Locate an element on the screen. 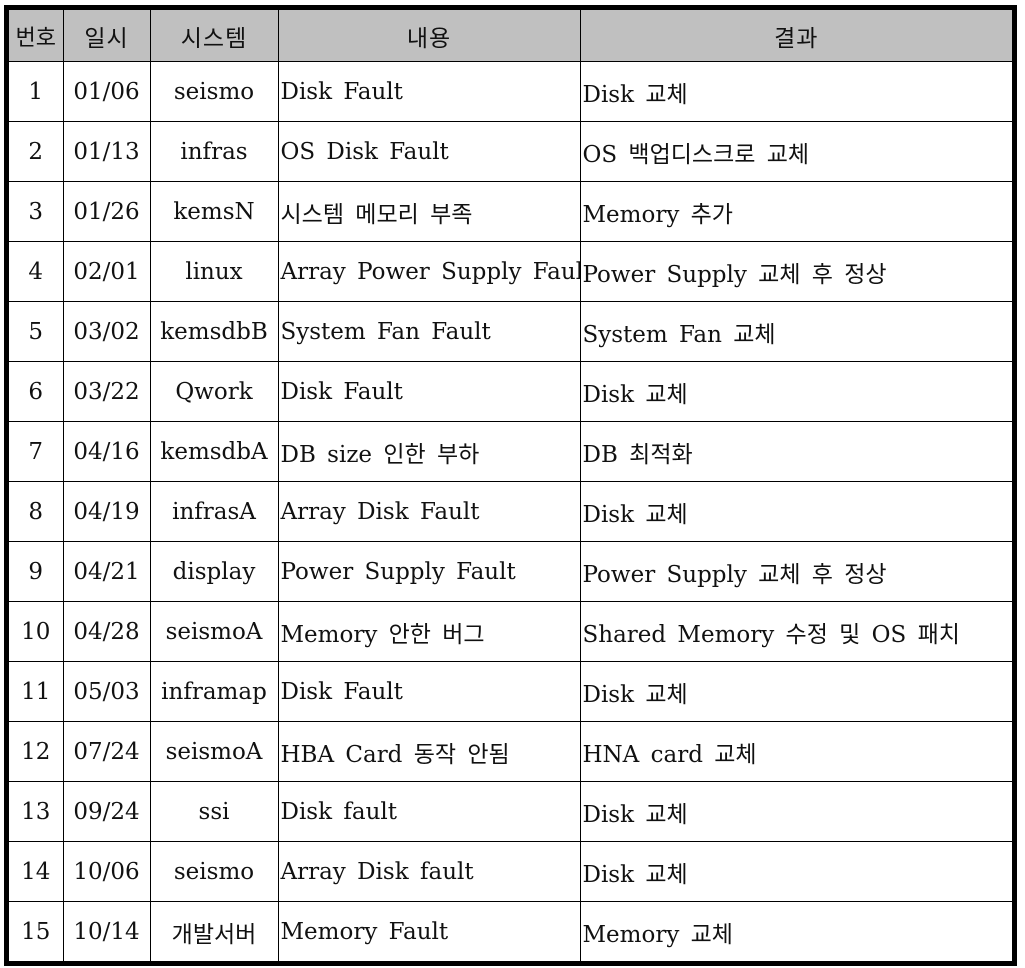  cell-date: 04/16 is located at coordinates (106, 451).